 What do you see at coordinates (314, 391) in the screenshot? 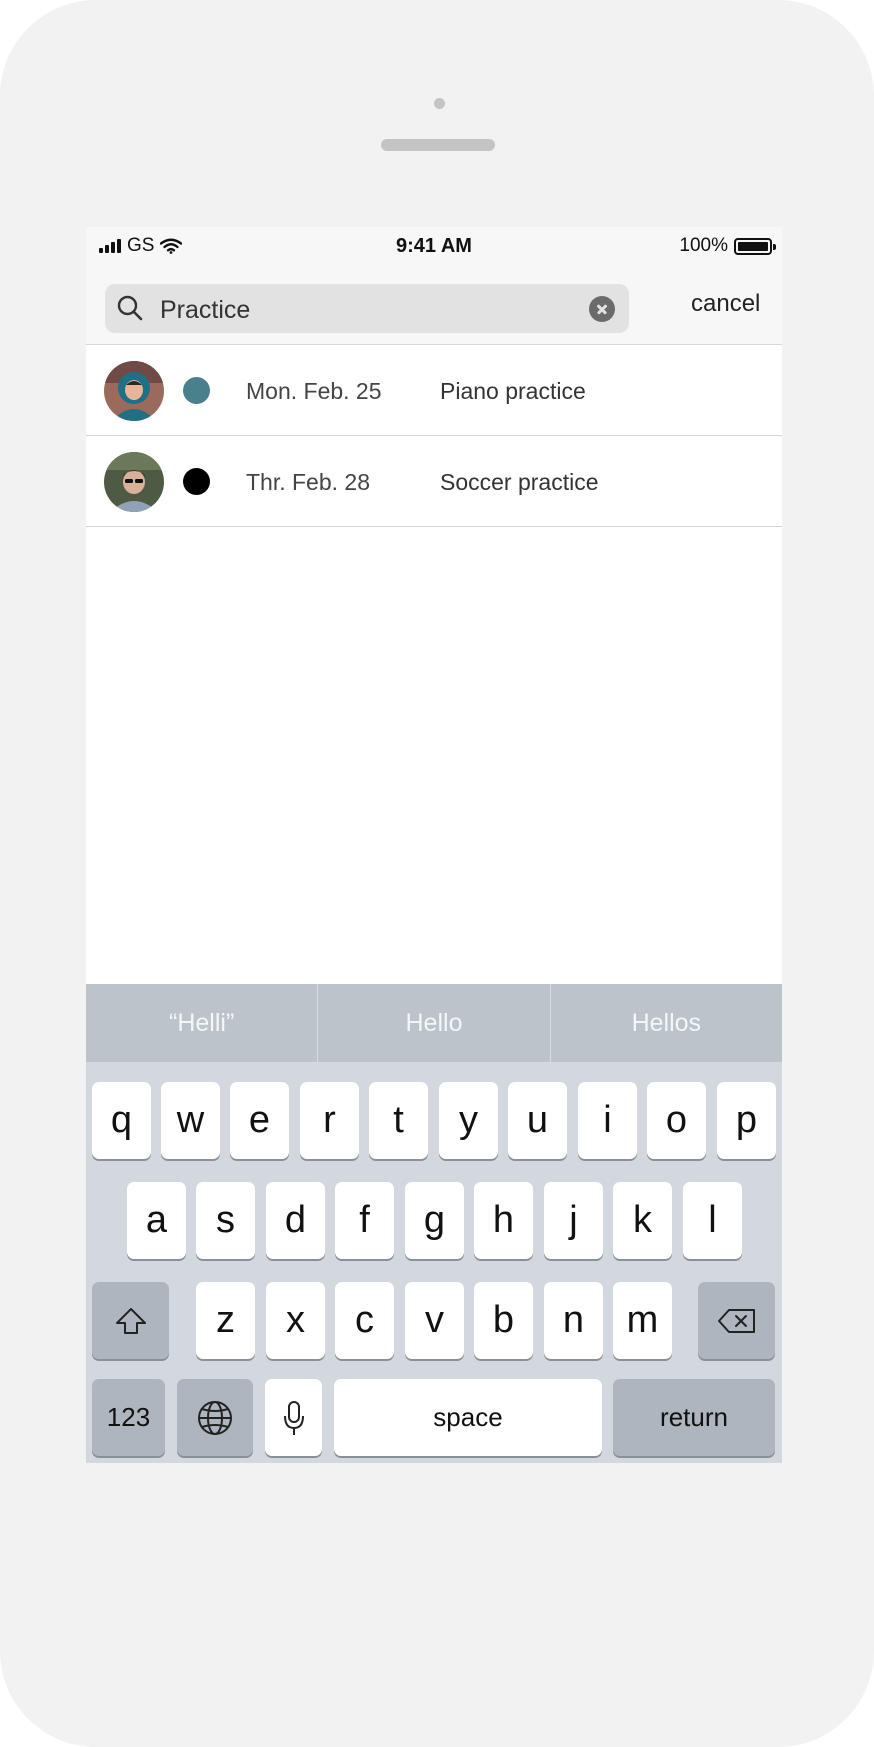
I see `event-date: Mon. Feb. 25` at bounding box center [314, 391].